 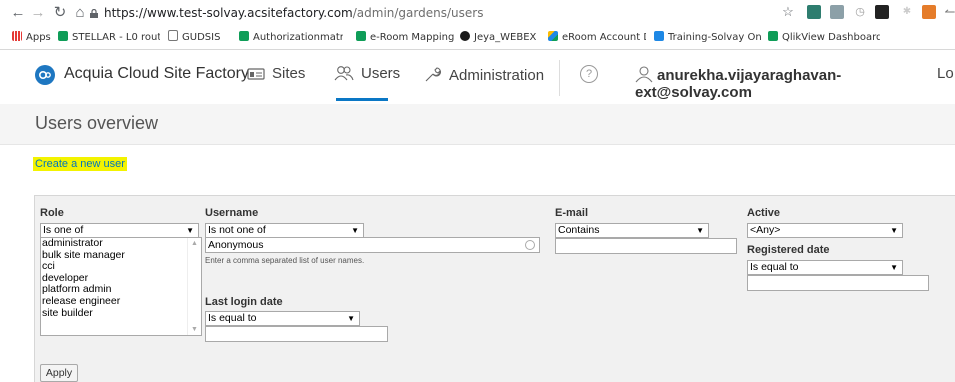 What do you see at coordinates (497, 75) in the screenshot?
I see `nav-administration-label: Administration` at bounding box center [497, 75].